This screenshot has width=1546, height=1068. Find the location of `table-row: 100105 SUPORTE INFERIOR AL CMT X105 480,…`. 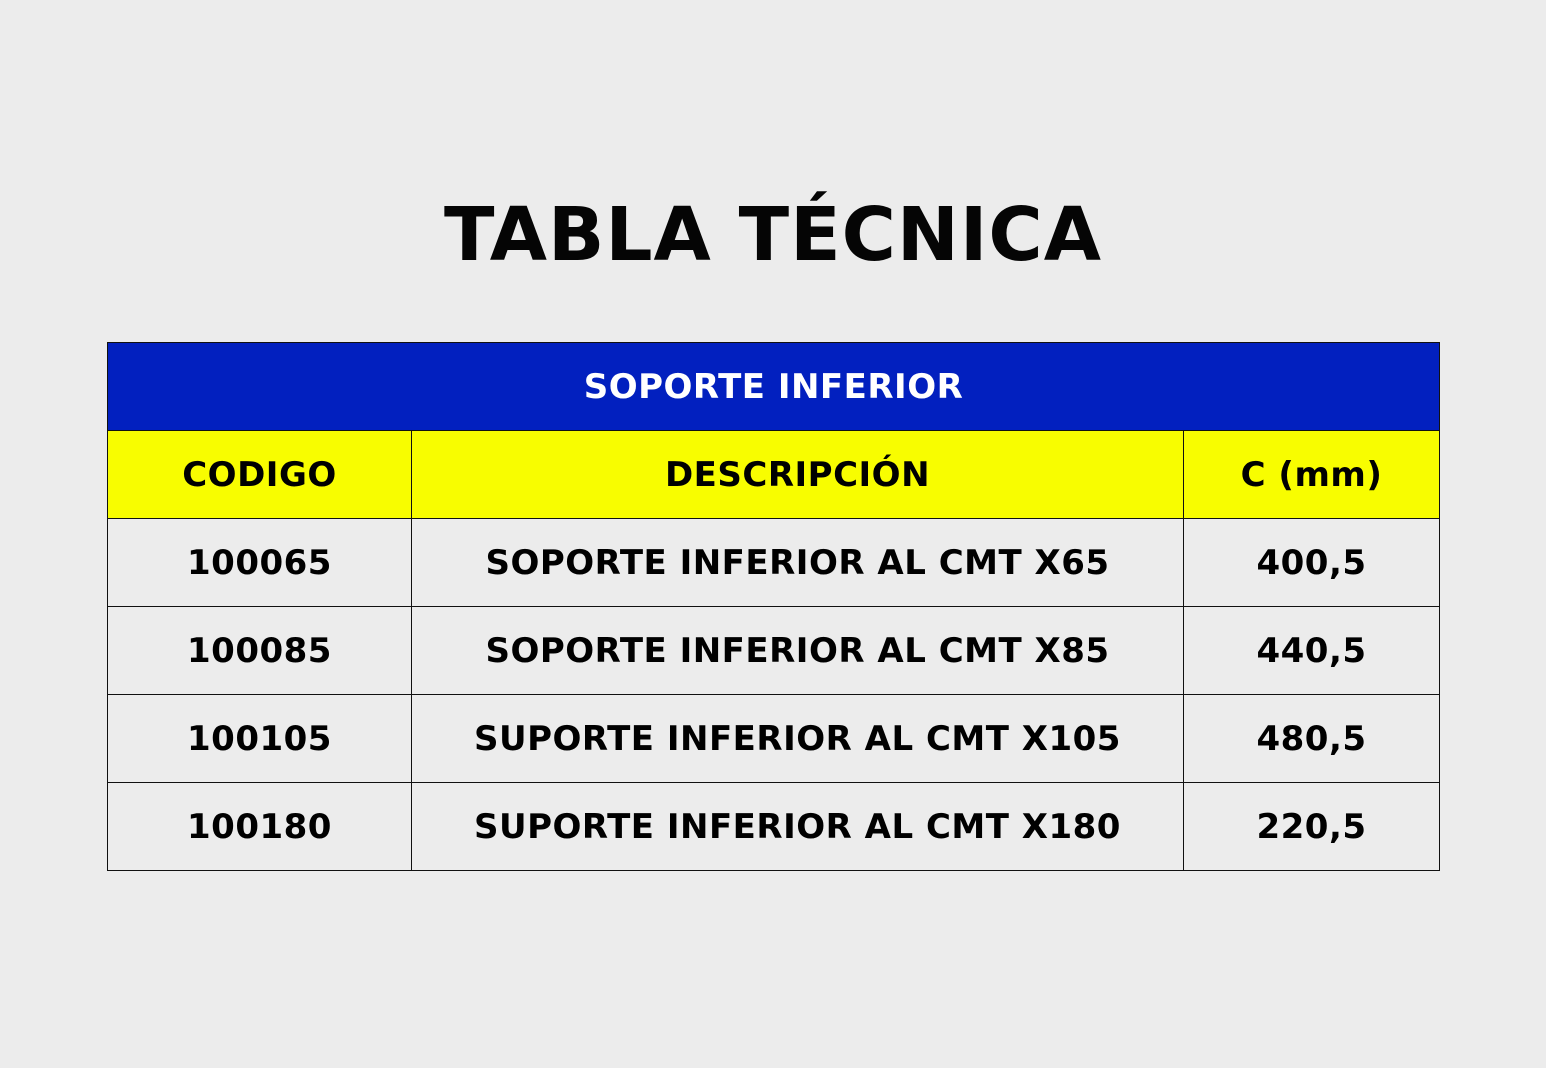

table-row: 100105 SUPORTE INFERIOR AL CMT X105 480,… is located at coordinates (774, 738).